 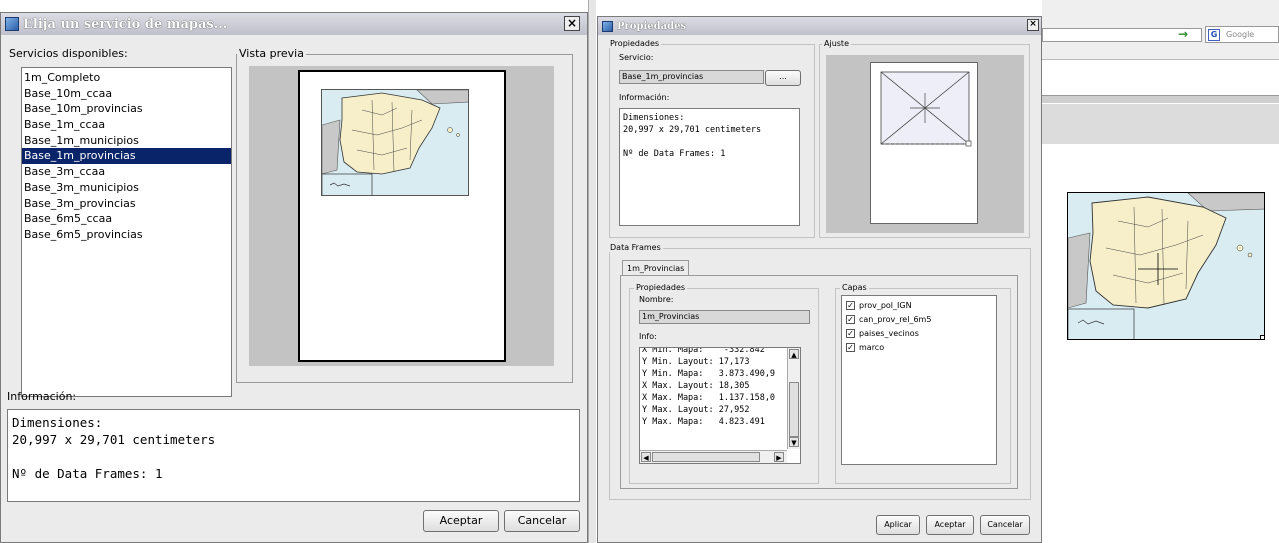 What do you see at coordinates (794, 354) in the screenshot?
I see `scroll-up-arrow-icon: ▲` at bounding box center [794, 354].